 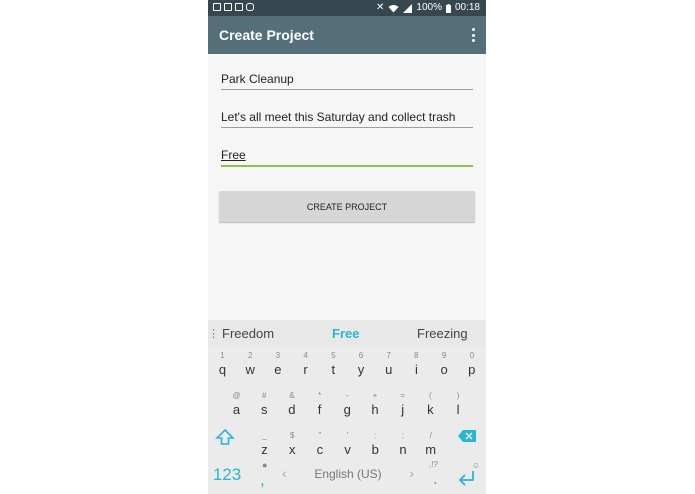 I want to click on comma-key: ● ,, so click(x=266, y=474).